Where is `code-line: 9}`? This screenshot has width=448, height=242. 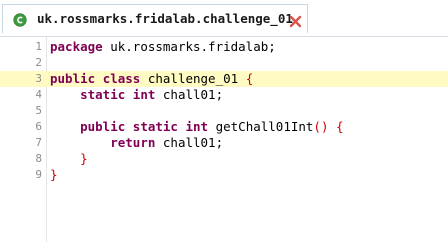
code-line: 9} is located at coordinates (224, 175).